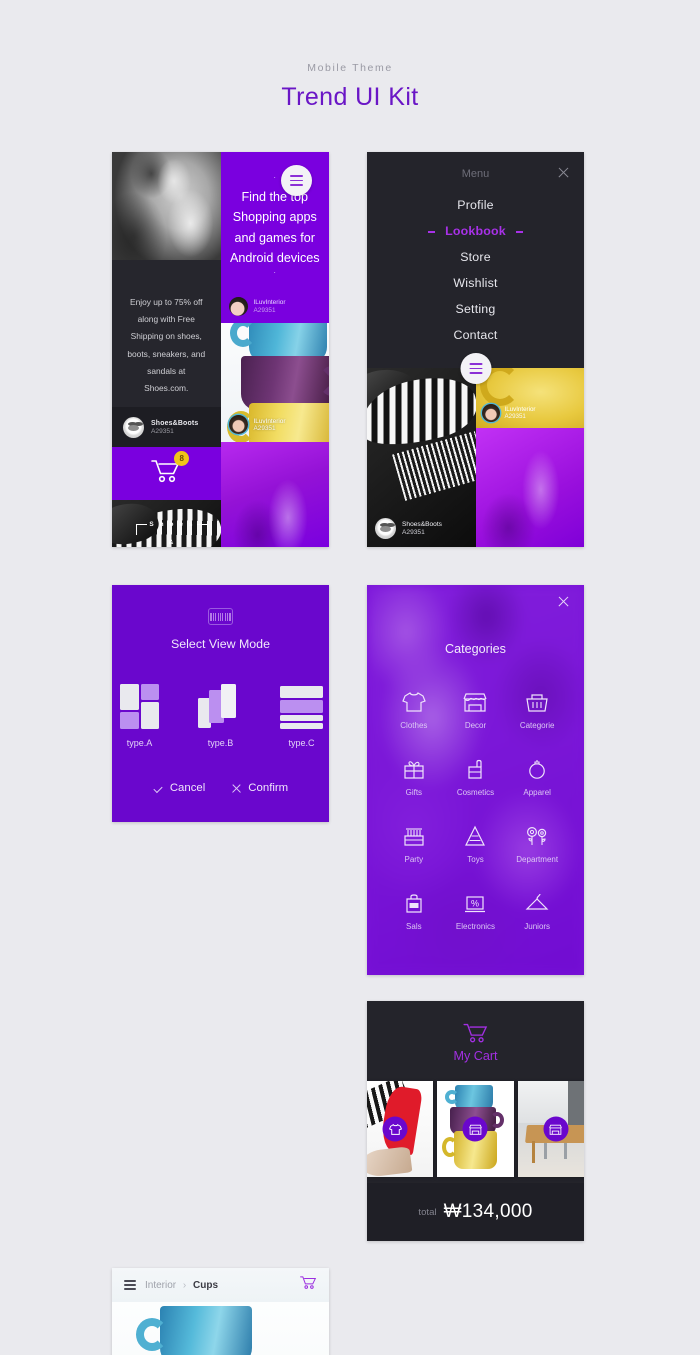 The image size is (700, 1355). I want to click on screen-my-cart: My Cart total ₩134,000, so click(475, 1121).